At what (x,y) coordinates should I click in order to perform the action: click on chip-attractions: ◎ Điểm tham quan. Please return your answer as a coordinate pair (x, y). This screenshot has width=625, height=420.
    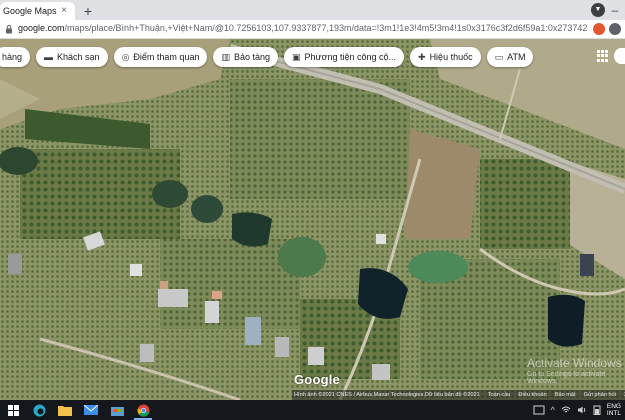
    Looking at the image, I should click on (160, 57).